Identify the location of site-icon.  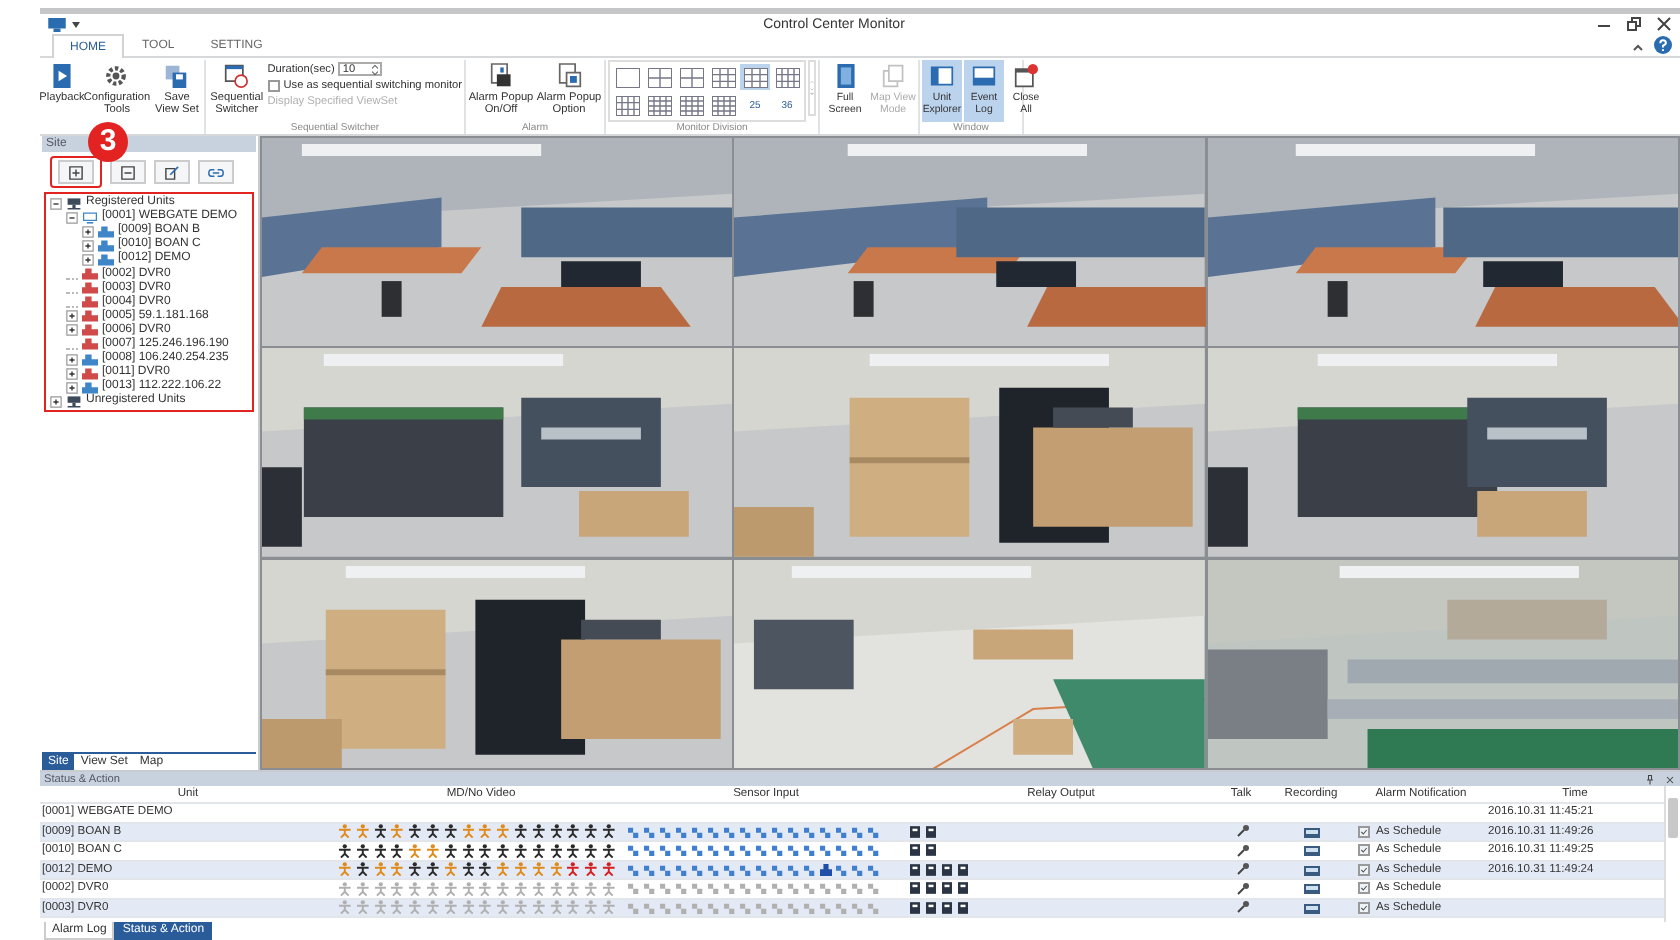
(90, 217).